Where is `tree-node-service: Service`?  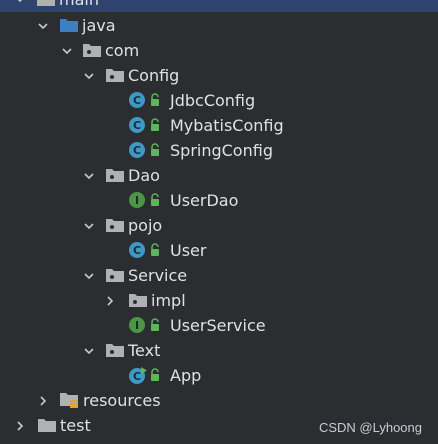
tree-node-service: Service is located at coordinates (219, 275).